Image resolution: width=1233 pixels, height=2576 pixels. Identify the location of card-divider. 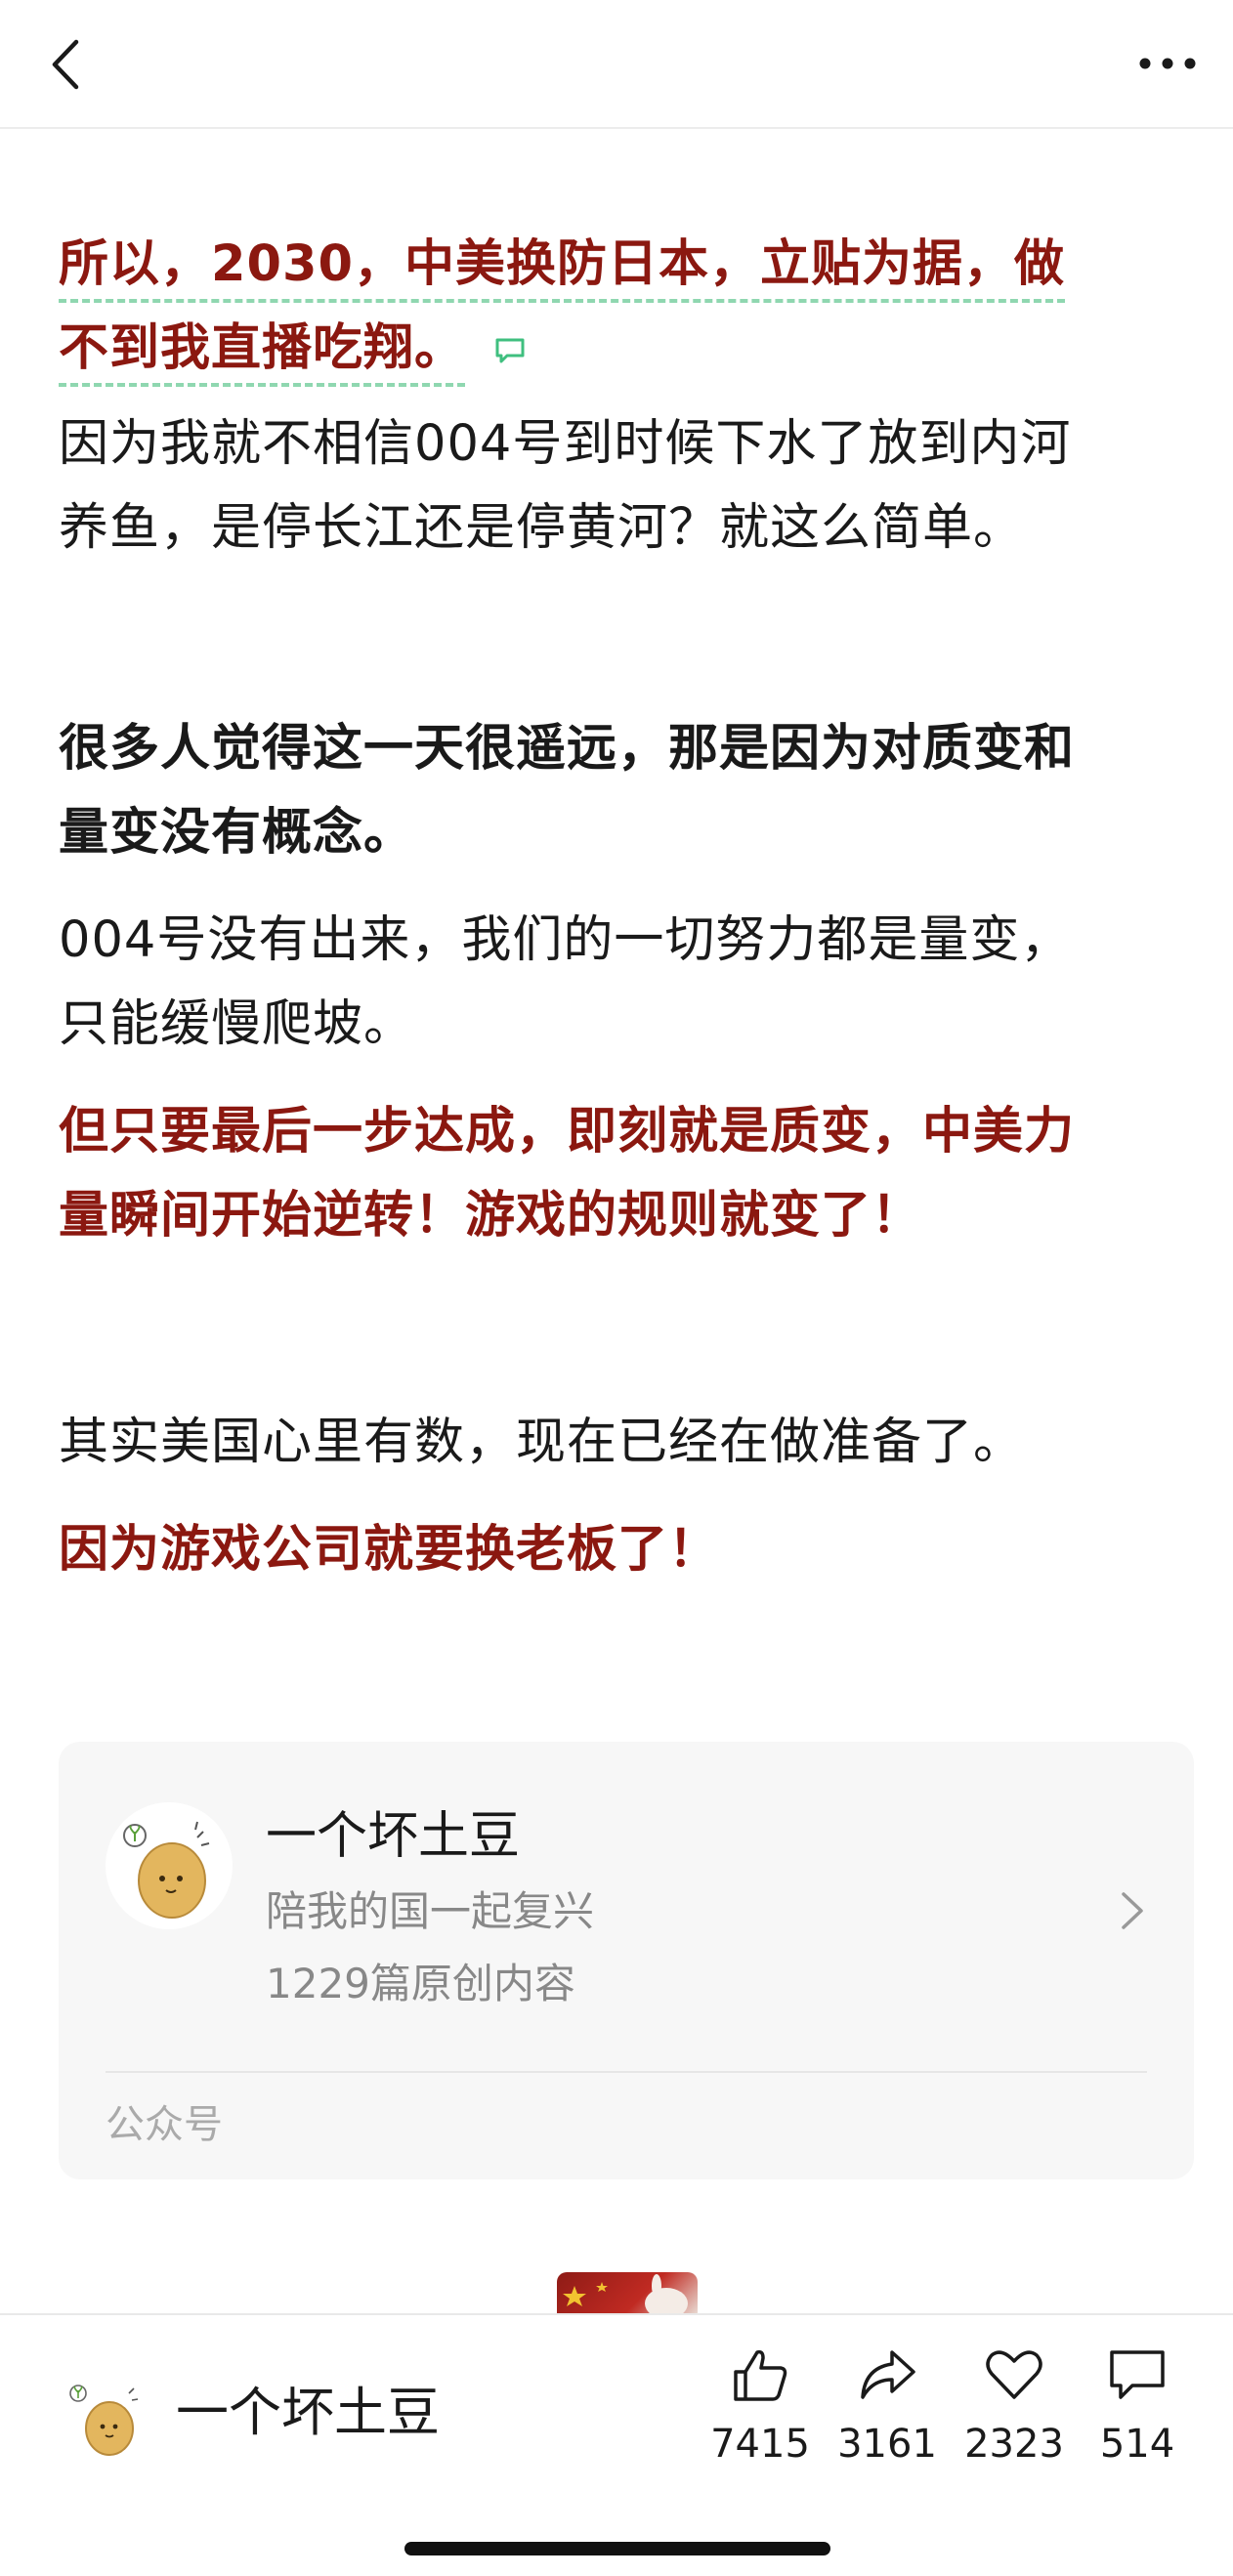
(626, 2072).